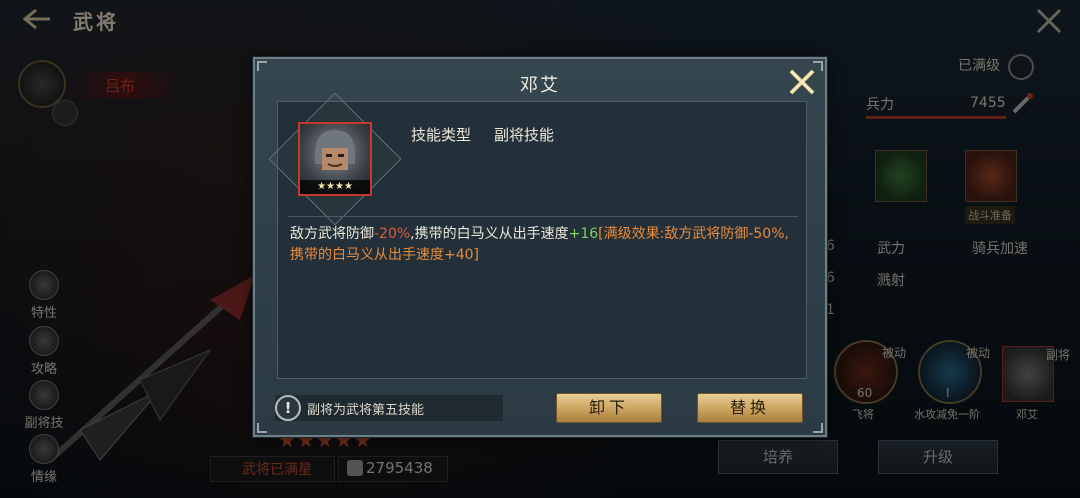 The image size is (1080, 498). Describe the element at coordinates (392, 234) in the screenshot. I see `desc-value-defense: -20%` at that location.